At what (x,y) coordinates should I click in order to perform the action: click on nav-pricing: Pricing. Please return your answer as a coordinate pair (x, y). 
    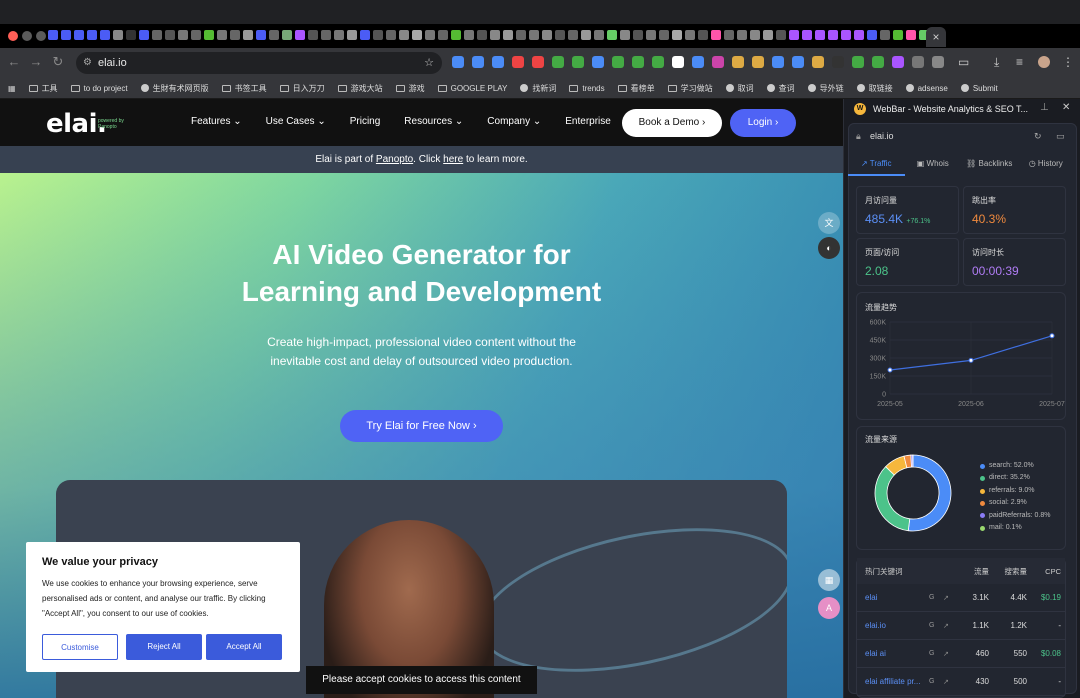
    Looking at the image, I should click on (365, 121).